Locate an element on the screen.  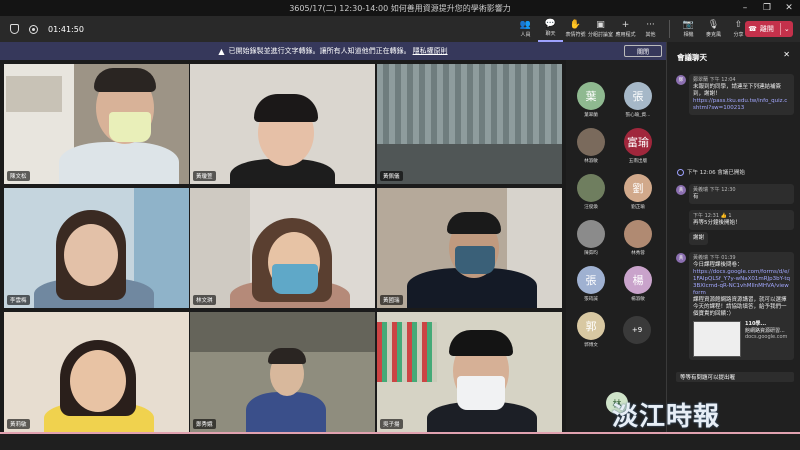
toolbar-icon: ✋ is located at coordinates (575, 25).